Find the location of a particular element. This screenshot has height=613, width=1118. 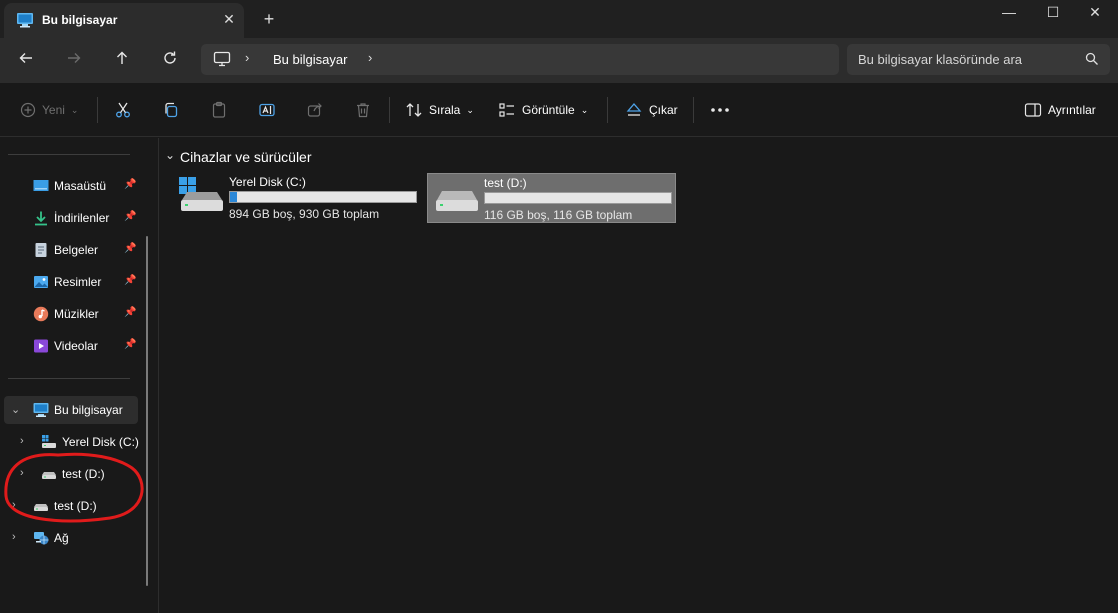

search-input: Bu bilgisayar klasöründe ara is located at coordinates (978, 59).